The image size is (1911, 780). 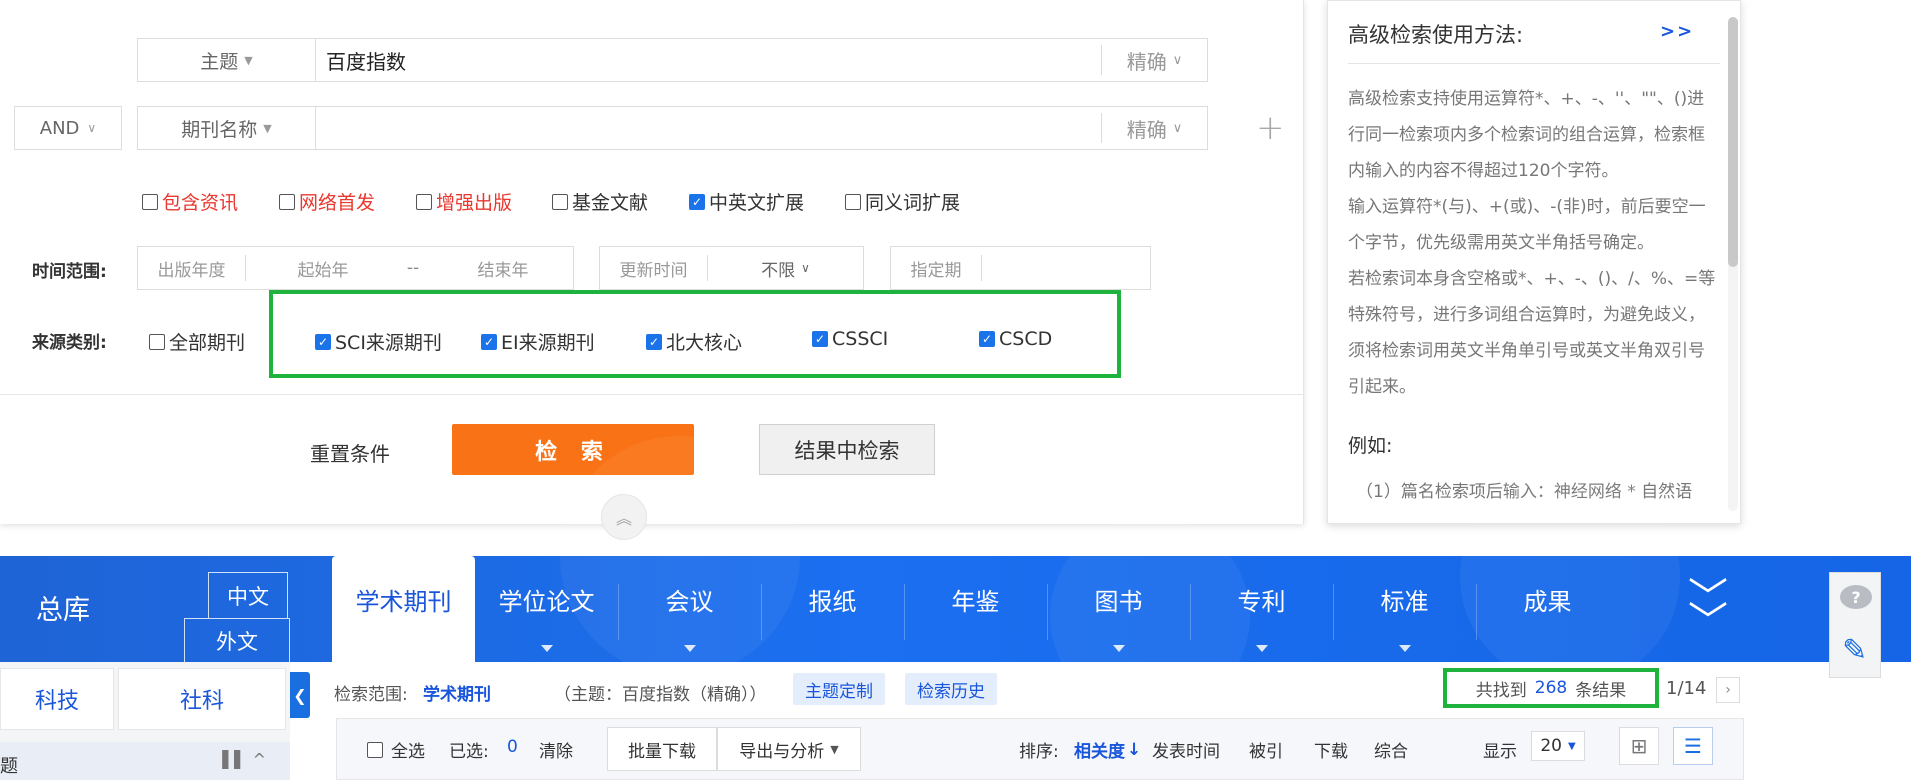 I want to click on collapse-left-arrow-icon: ❮, so click(x=300, y=695).